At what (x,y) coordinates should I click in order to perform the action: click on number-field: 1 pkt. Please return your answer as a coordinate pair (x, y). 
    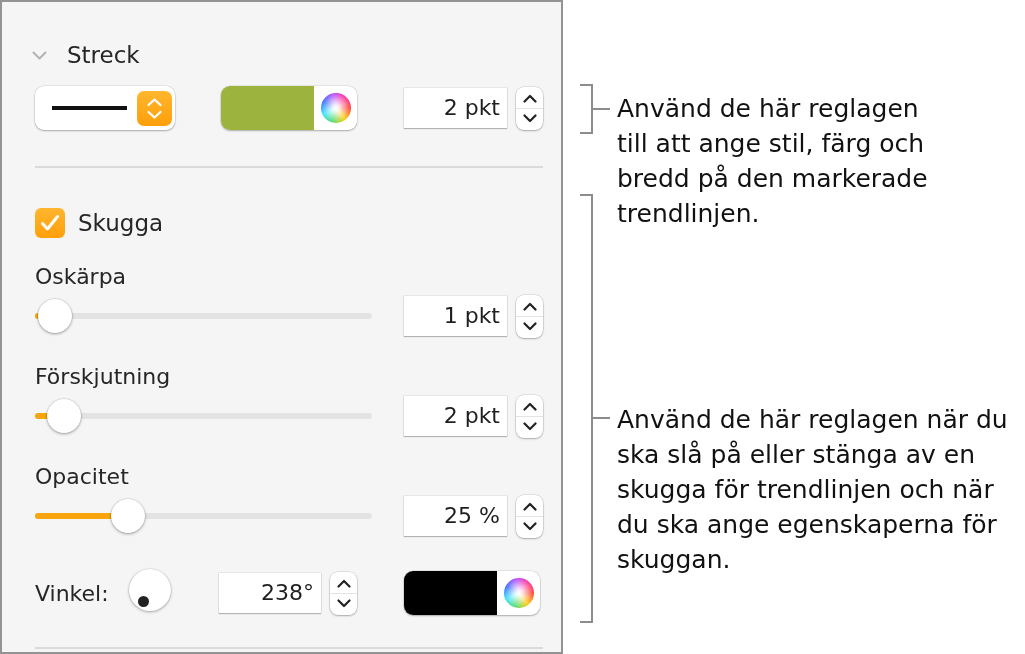
    Looking at the image, I should click on (455, 316).